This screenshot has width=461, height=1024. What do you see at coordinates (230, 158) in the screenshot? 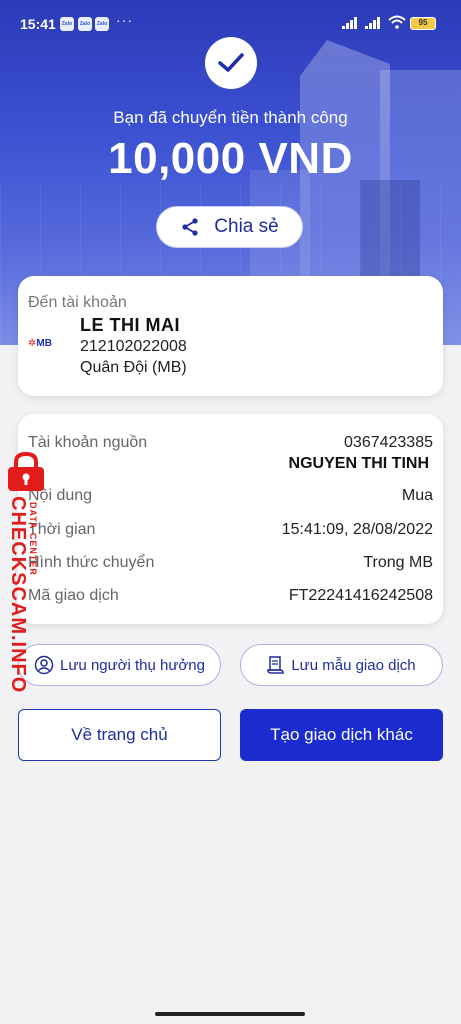
I see `transfer-amount: 10,000 VND` at bounding box center [230, 158].